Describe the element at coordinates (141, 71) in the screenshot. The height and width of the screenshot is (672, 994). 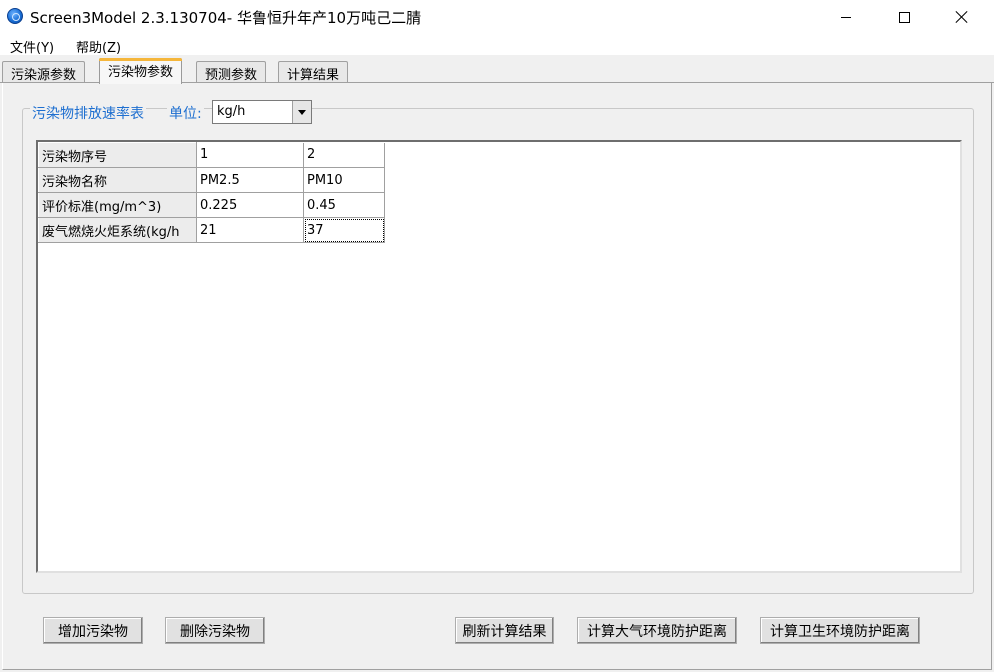
I see `tab-pollutant-params: 污染物参数` at that location.